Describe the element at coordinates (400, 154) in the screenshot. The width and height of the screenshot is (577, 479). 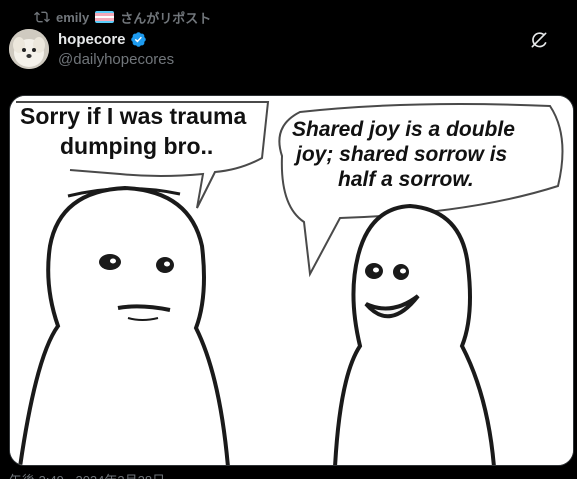
I see `right-speech-line-2: joy; shared sorrow is` at that location.